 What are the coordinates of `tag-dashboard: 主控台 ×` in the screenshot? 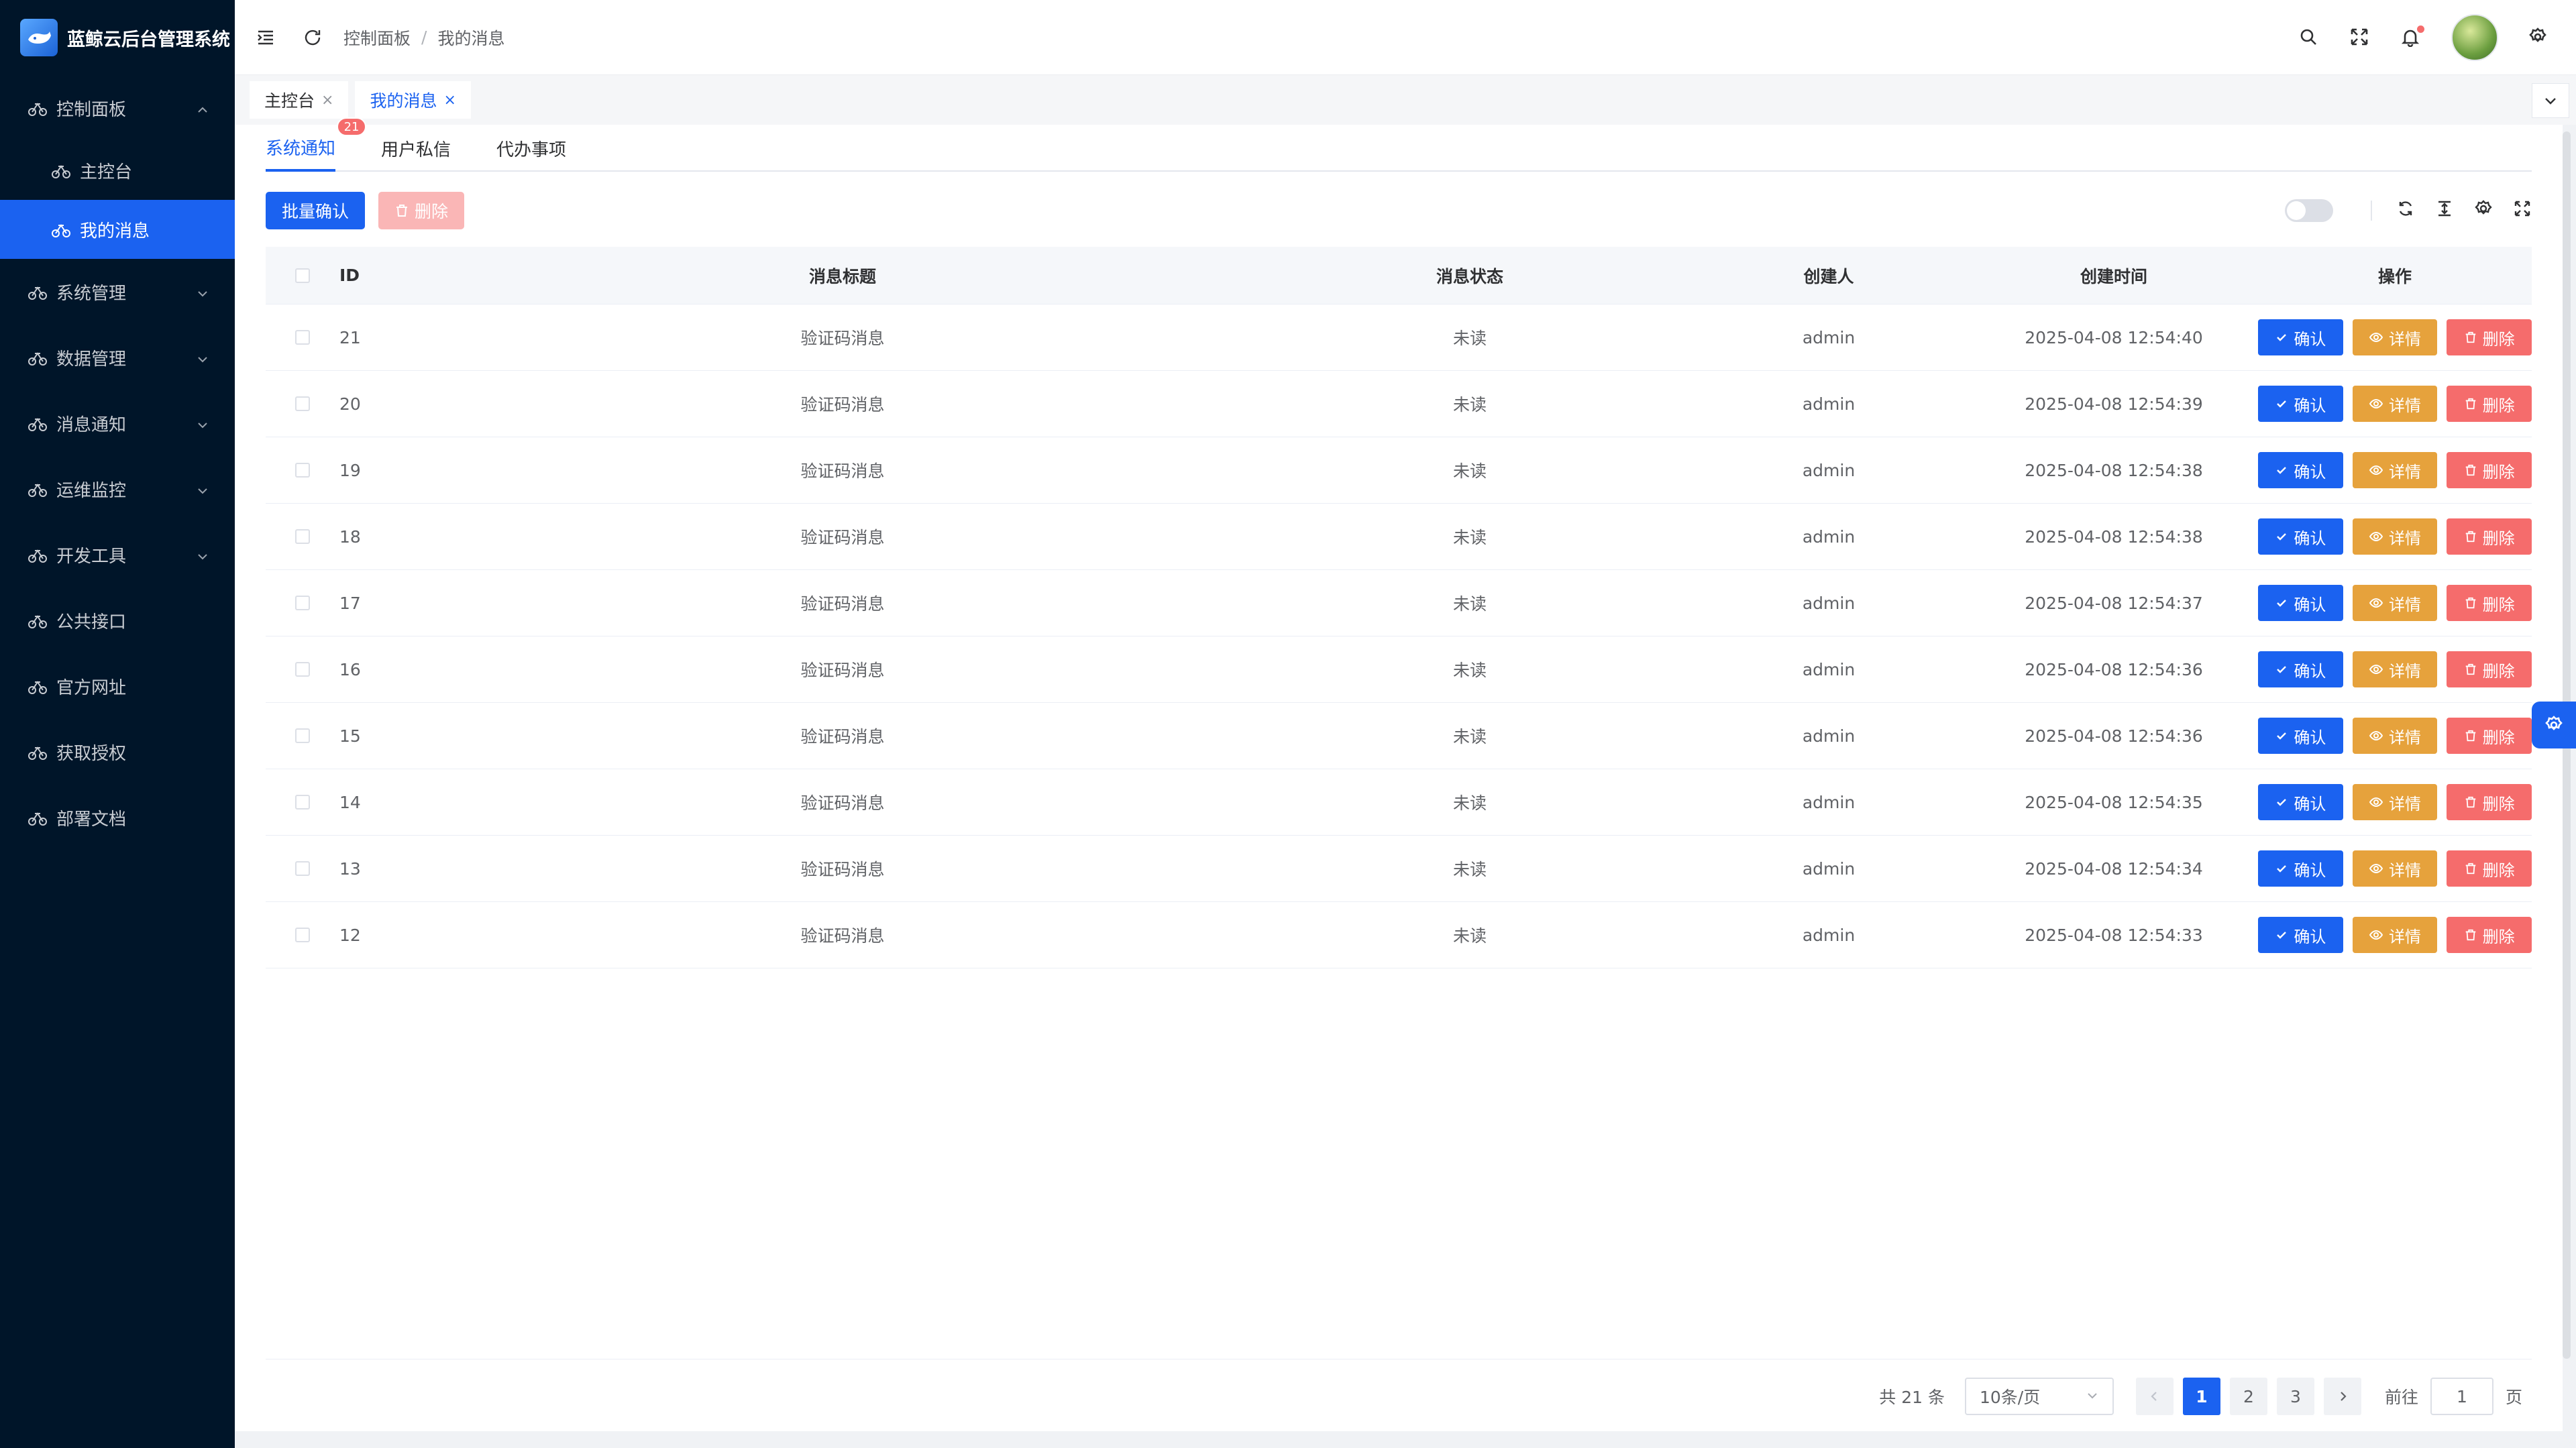 It's located at (299, 100).